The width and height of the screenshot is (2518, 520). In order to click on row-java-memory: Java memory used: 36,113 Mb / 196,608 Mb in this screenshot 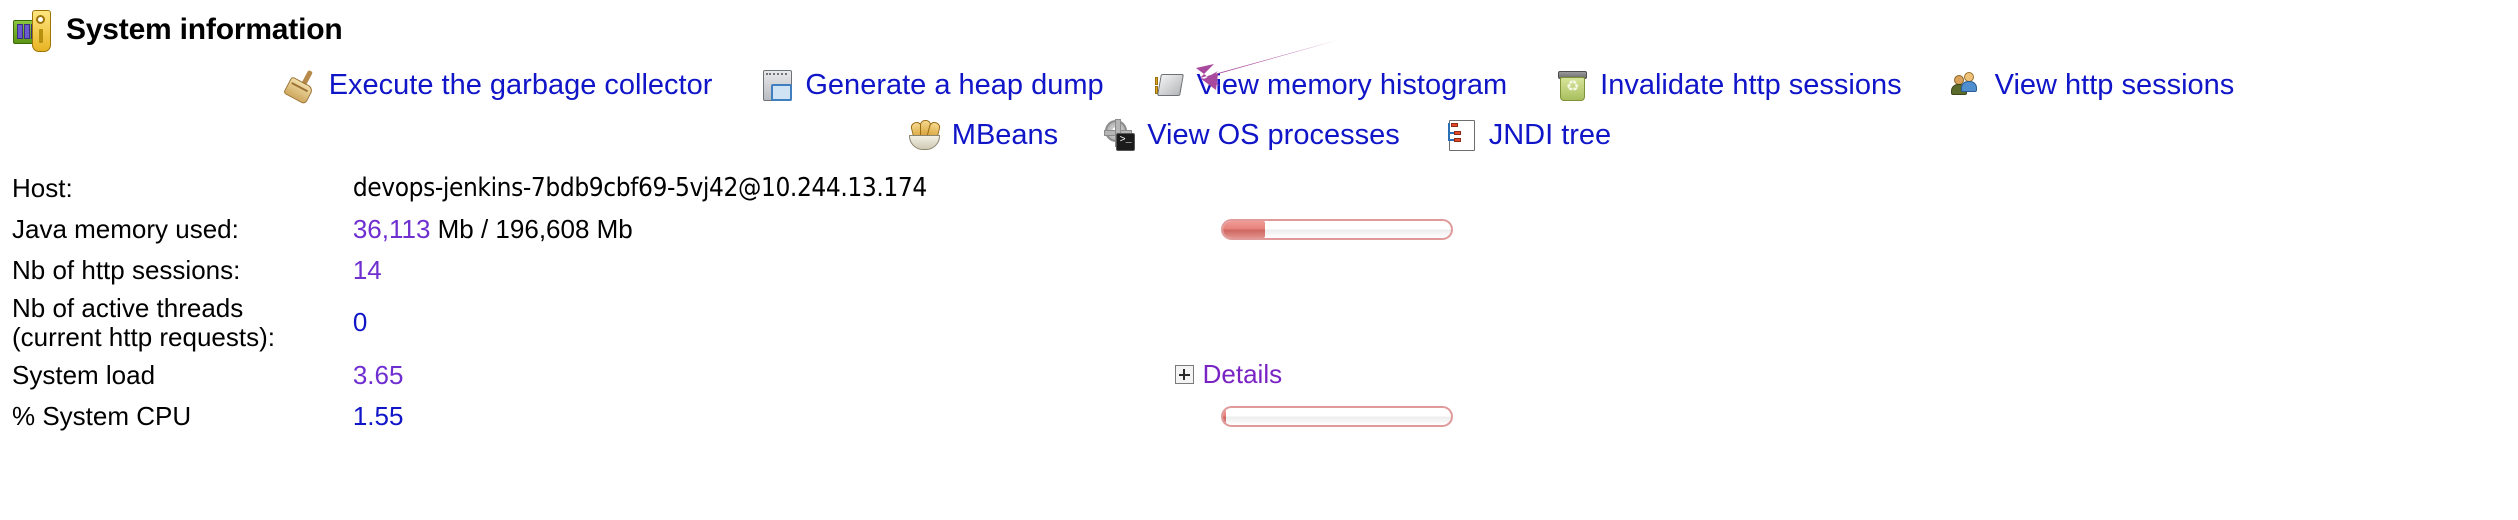, I will do `click(1259, 229)`.